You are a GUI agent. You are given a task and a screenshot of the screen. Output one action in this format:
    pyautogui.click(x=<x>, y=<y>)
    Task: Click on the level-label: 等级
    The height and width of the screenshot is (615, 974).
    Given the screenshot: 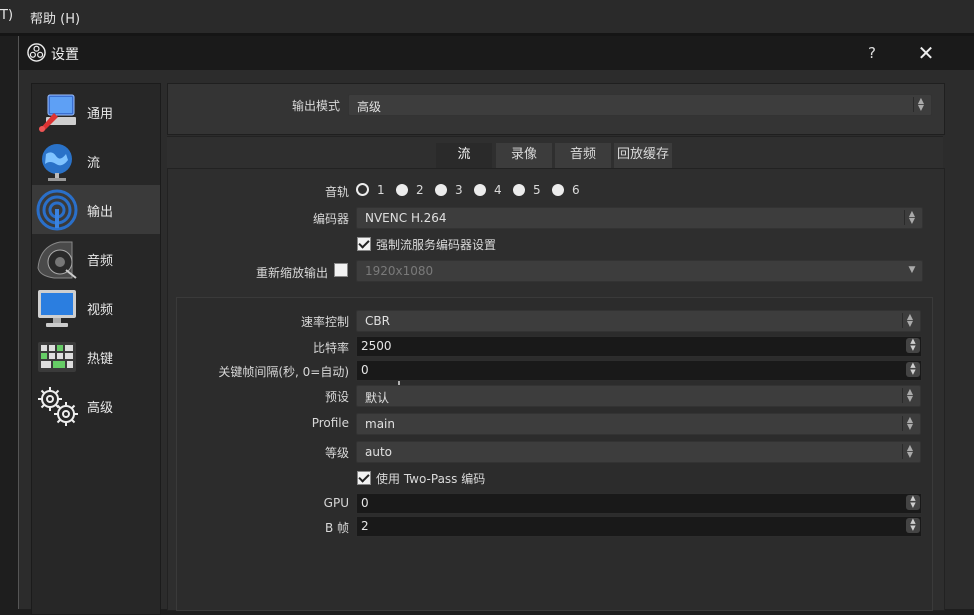 What is the action you would take?
    pyautogui.click(x=336, y=453)
    